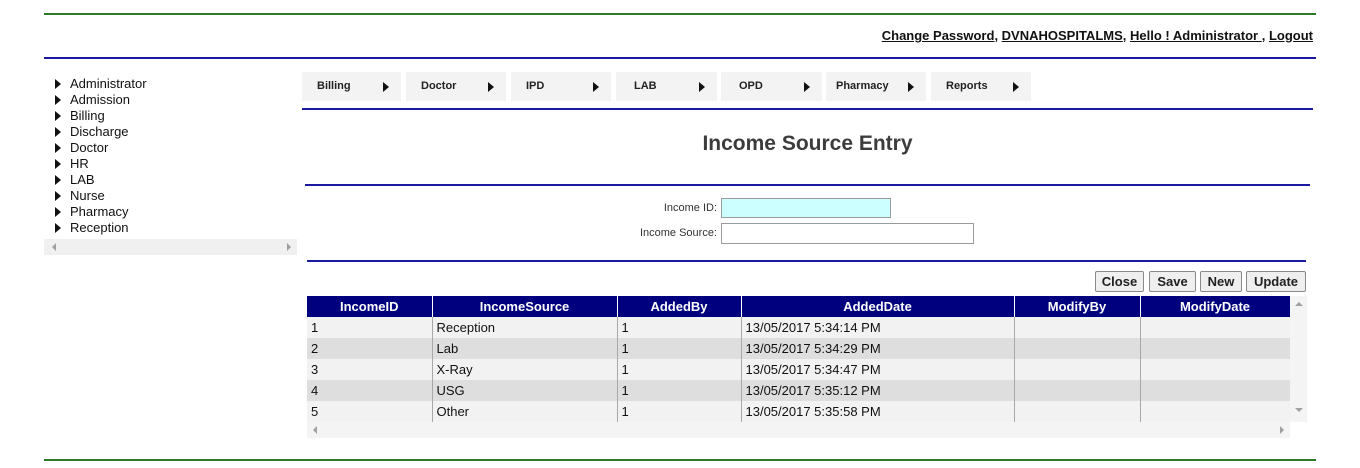 Image resolution: width=1360 pixels, height=468 pixels. What do you see at coordinates (1291, 35) in the screenshot?
I see `logout-link: Logout` at bounding box center [1291, 35].